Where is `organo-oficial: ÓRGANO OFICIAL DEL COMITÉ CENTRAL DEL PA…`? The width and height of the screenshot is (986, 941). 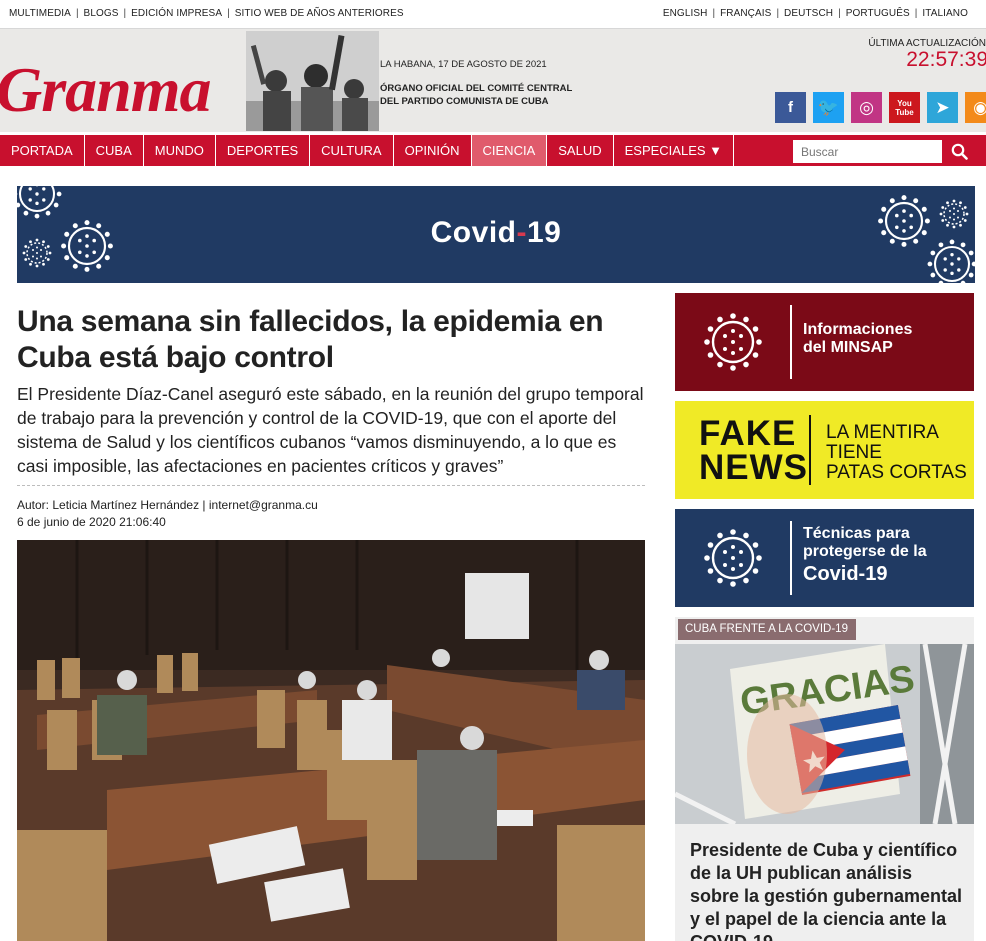 organo-oficial: ÓRGANO OFICIAL DEL COMITÉ CENTRAL DEL PA… is located at coordinates (485, 95).